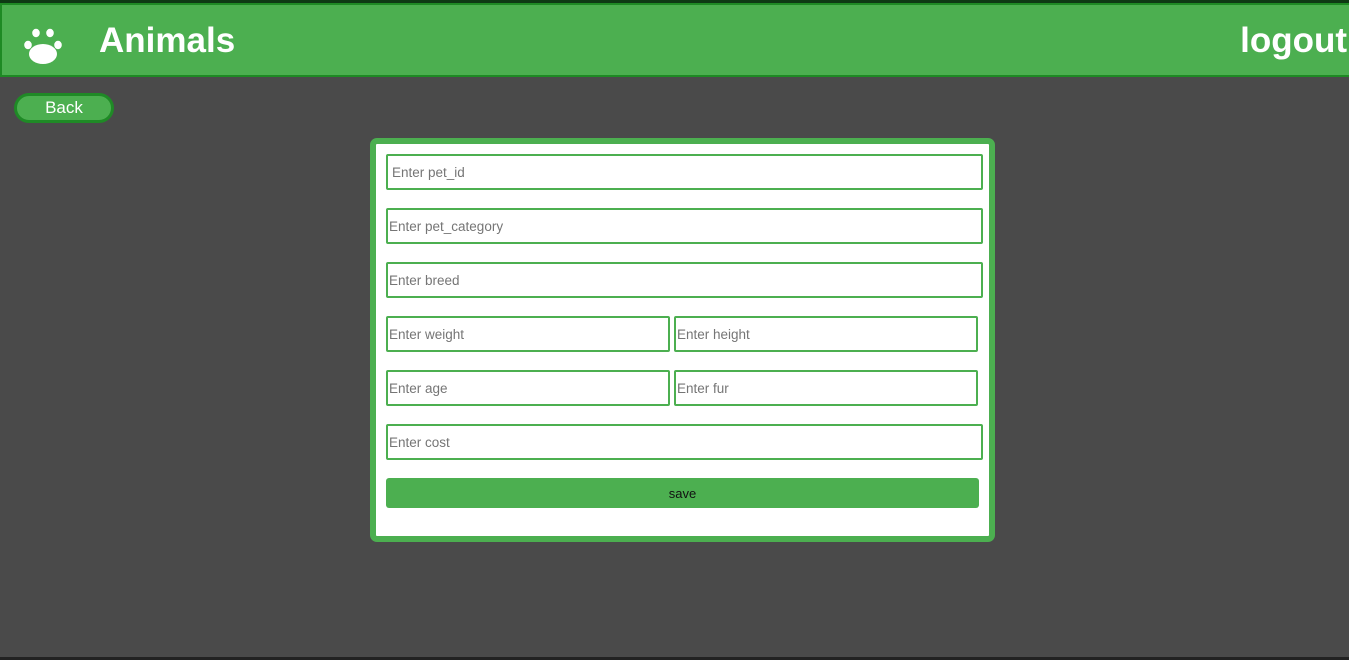 The image size is (1349, 660). Describe the element at coordinates (167, 40) in the screenshot. I see `page-title: Animals` at that location.